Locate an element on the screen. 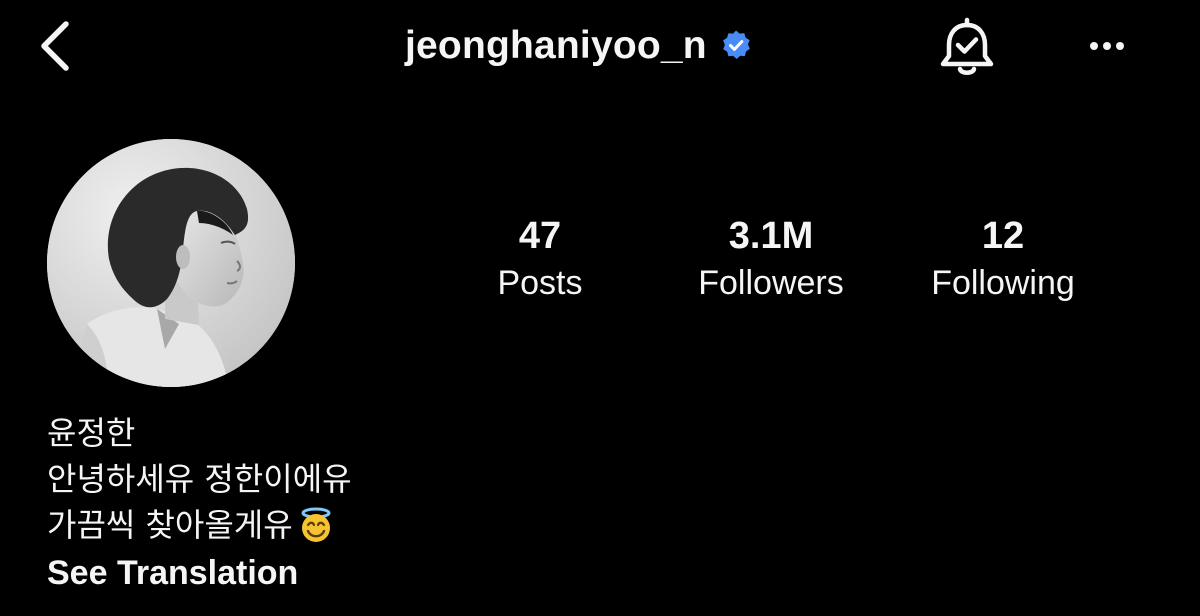 This screenshot has height=616, width=1200. bio-line-1: 안녕하세유 정한이에유 is located at coordinates (199, 479).